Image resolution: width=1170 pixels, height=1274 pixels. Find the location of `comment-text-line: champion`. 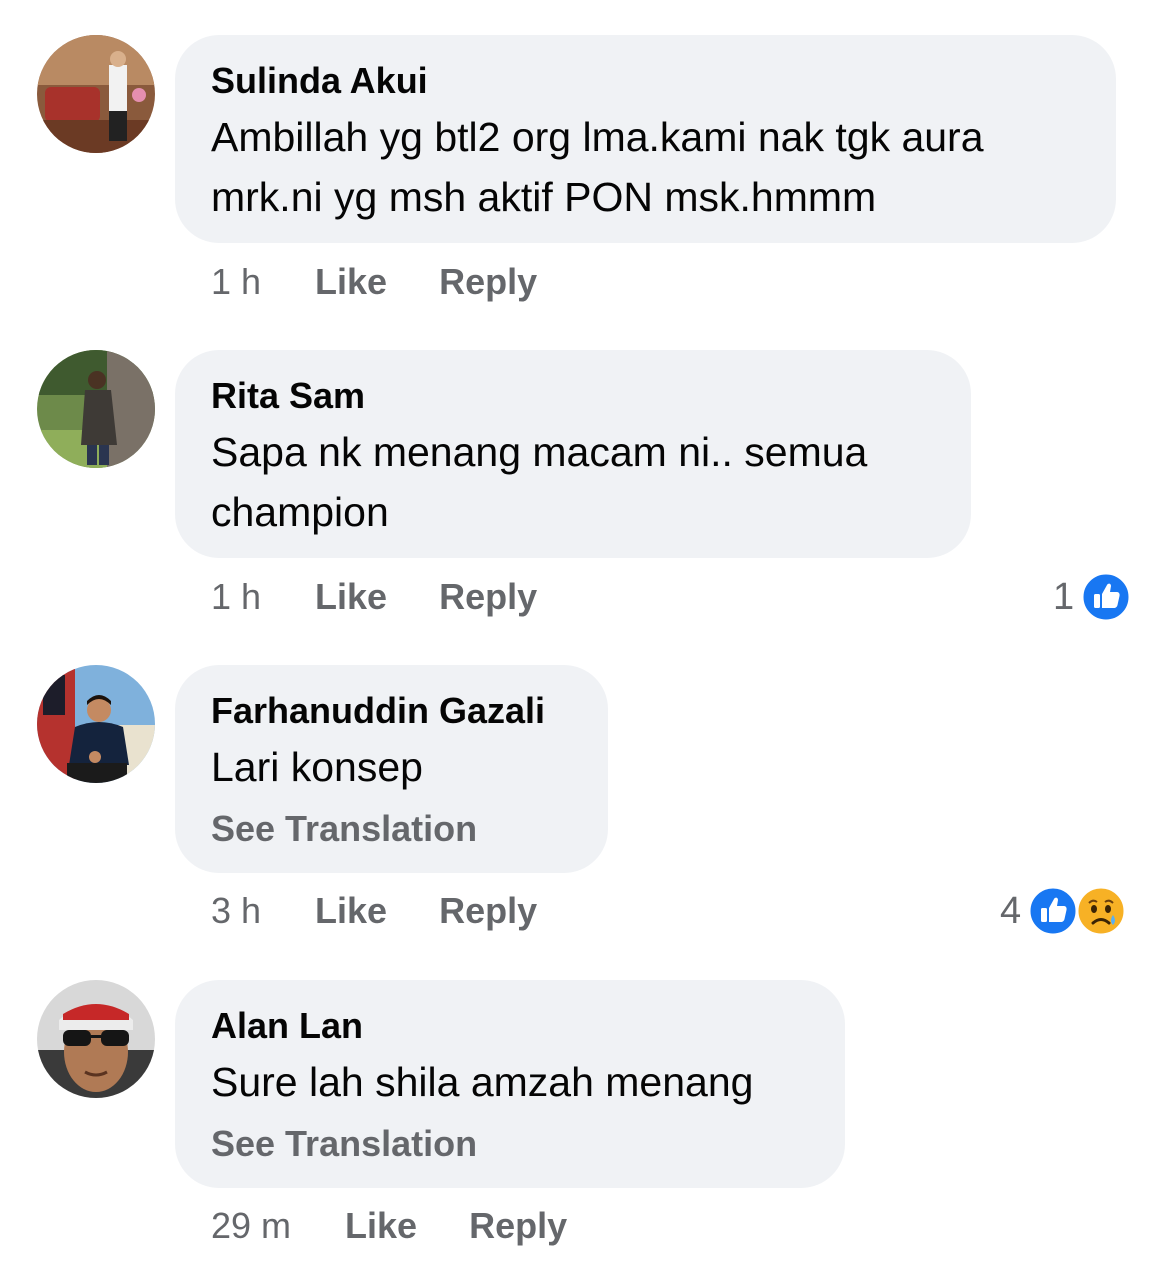

comment-text-line: champion is located at coordinates (300, 512).